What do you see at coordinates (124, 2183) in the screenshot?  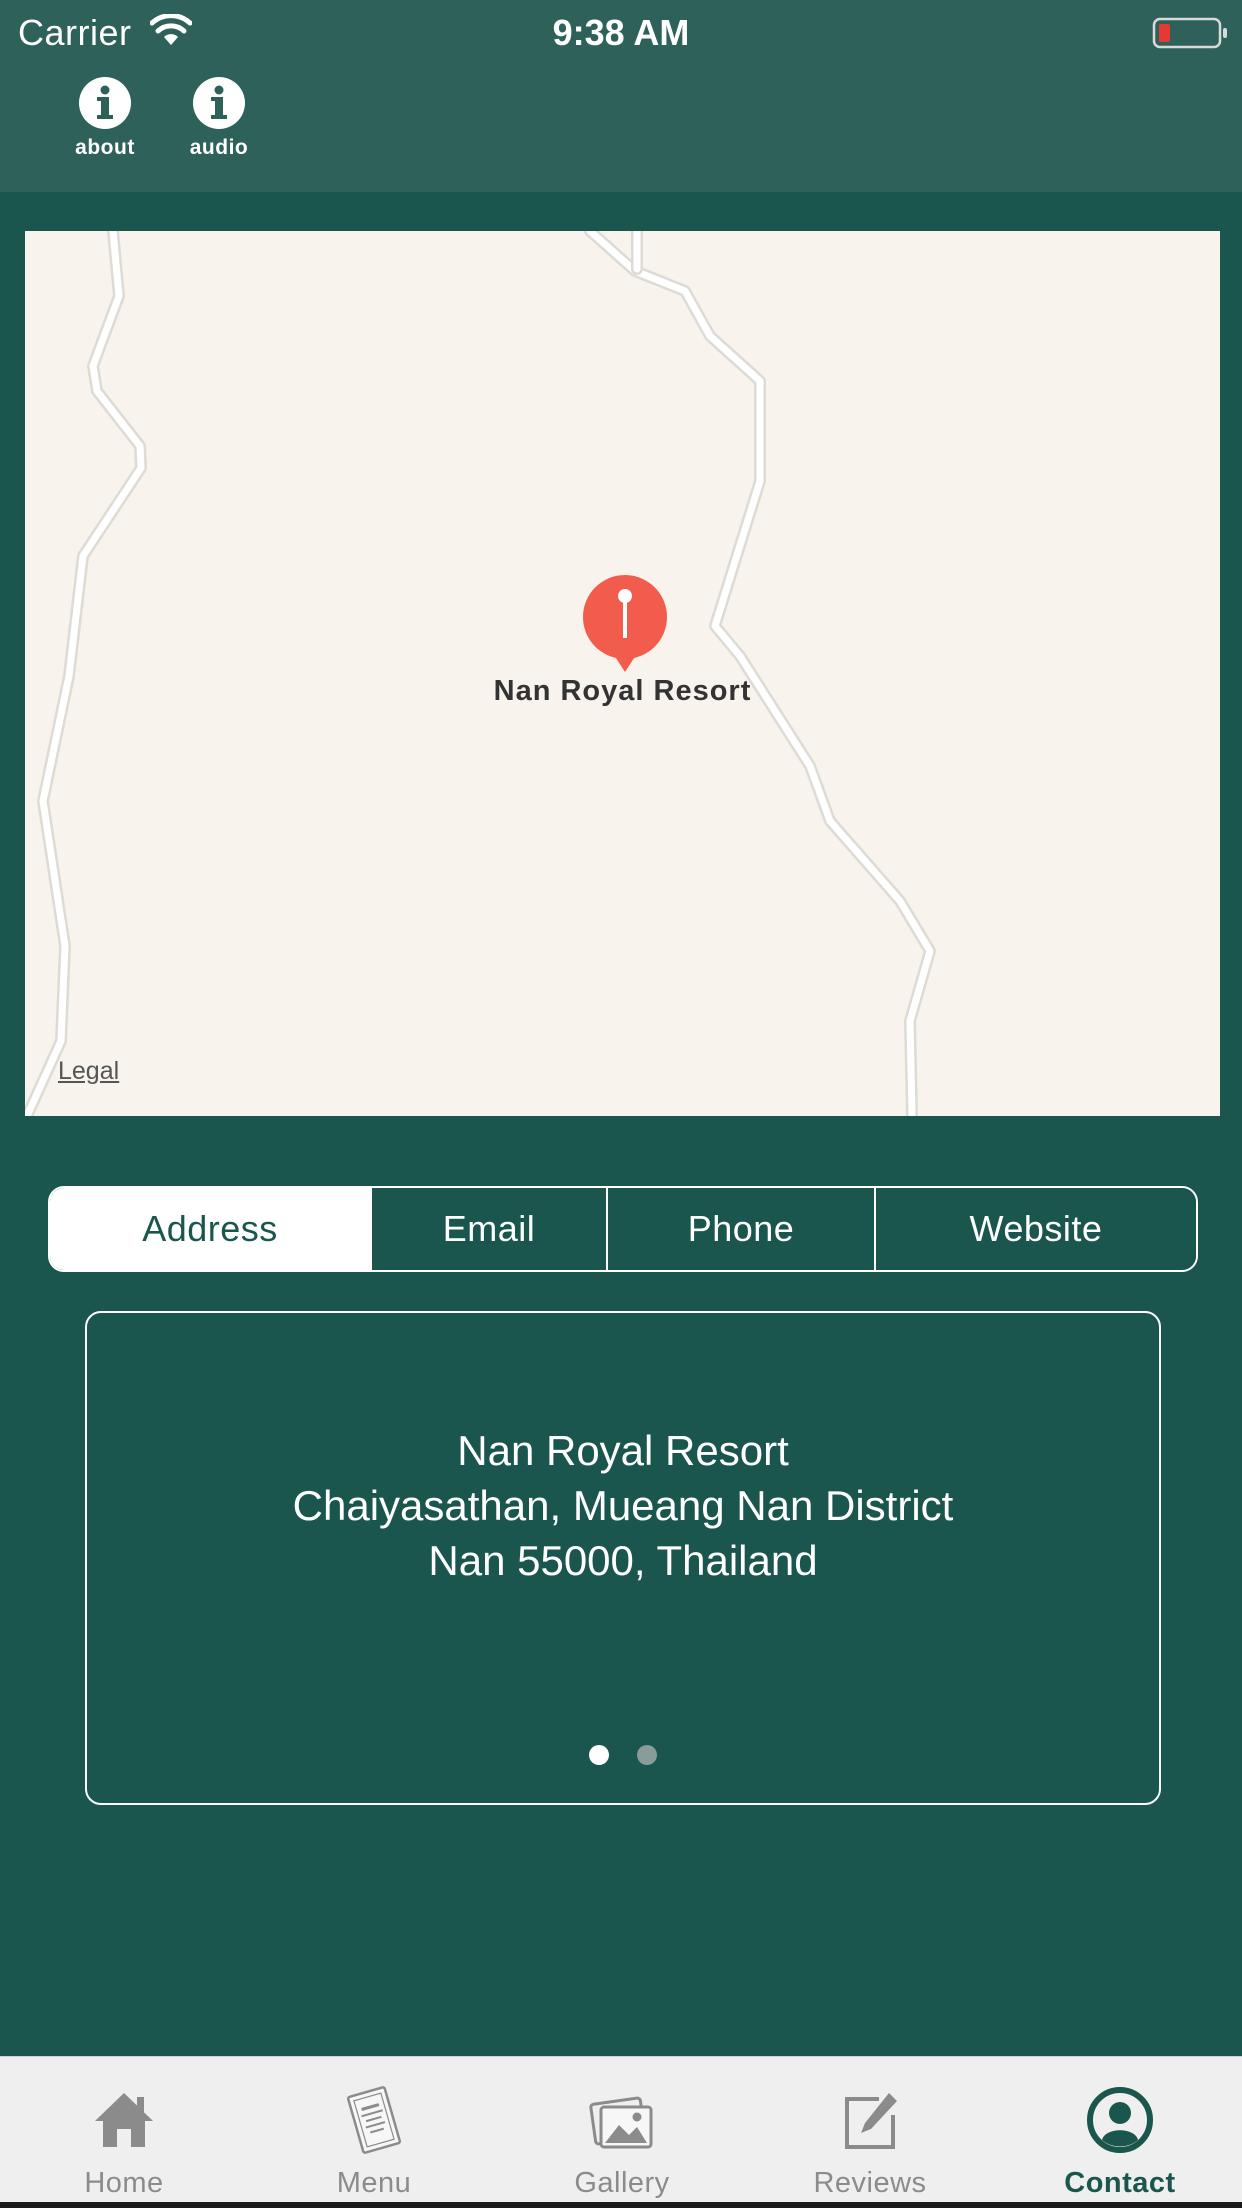 I see `tab-home-label: Home` at bounding box center [124, 2183].